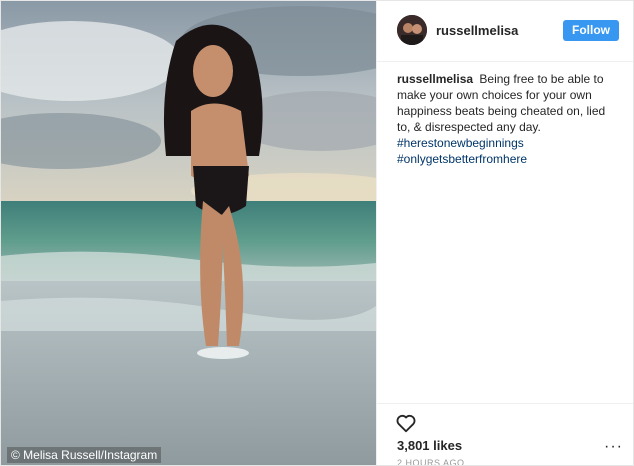 The height and width of the screenshot is (466, 634). Describe the element at coordinates (477, 30) in the screenshot. I see `post-username: russellmelisa` at that location.